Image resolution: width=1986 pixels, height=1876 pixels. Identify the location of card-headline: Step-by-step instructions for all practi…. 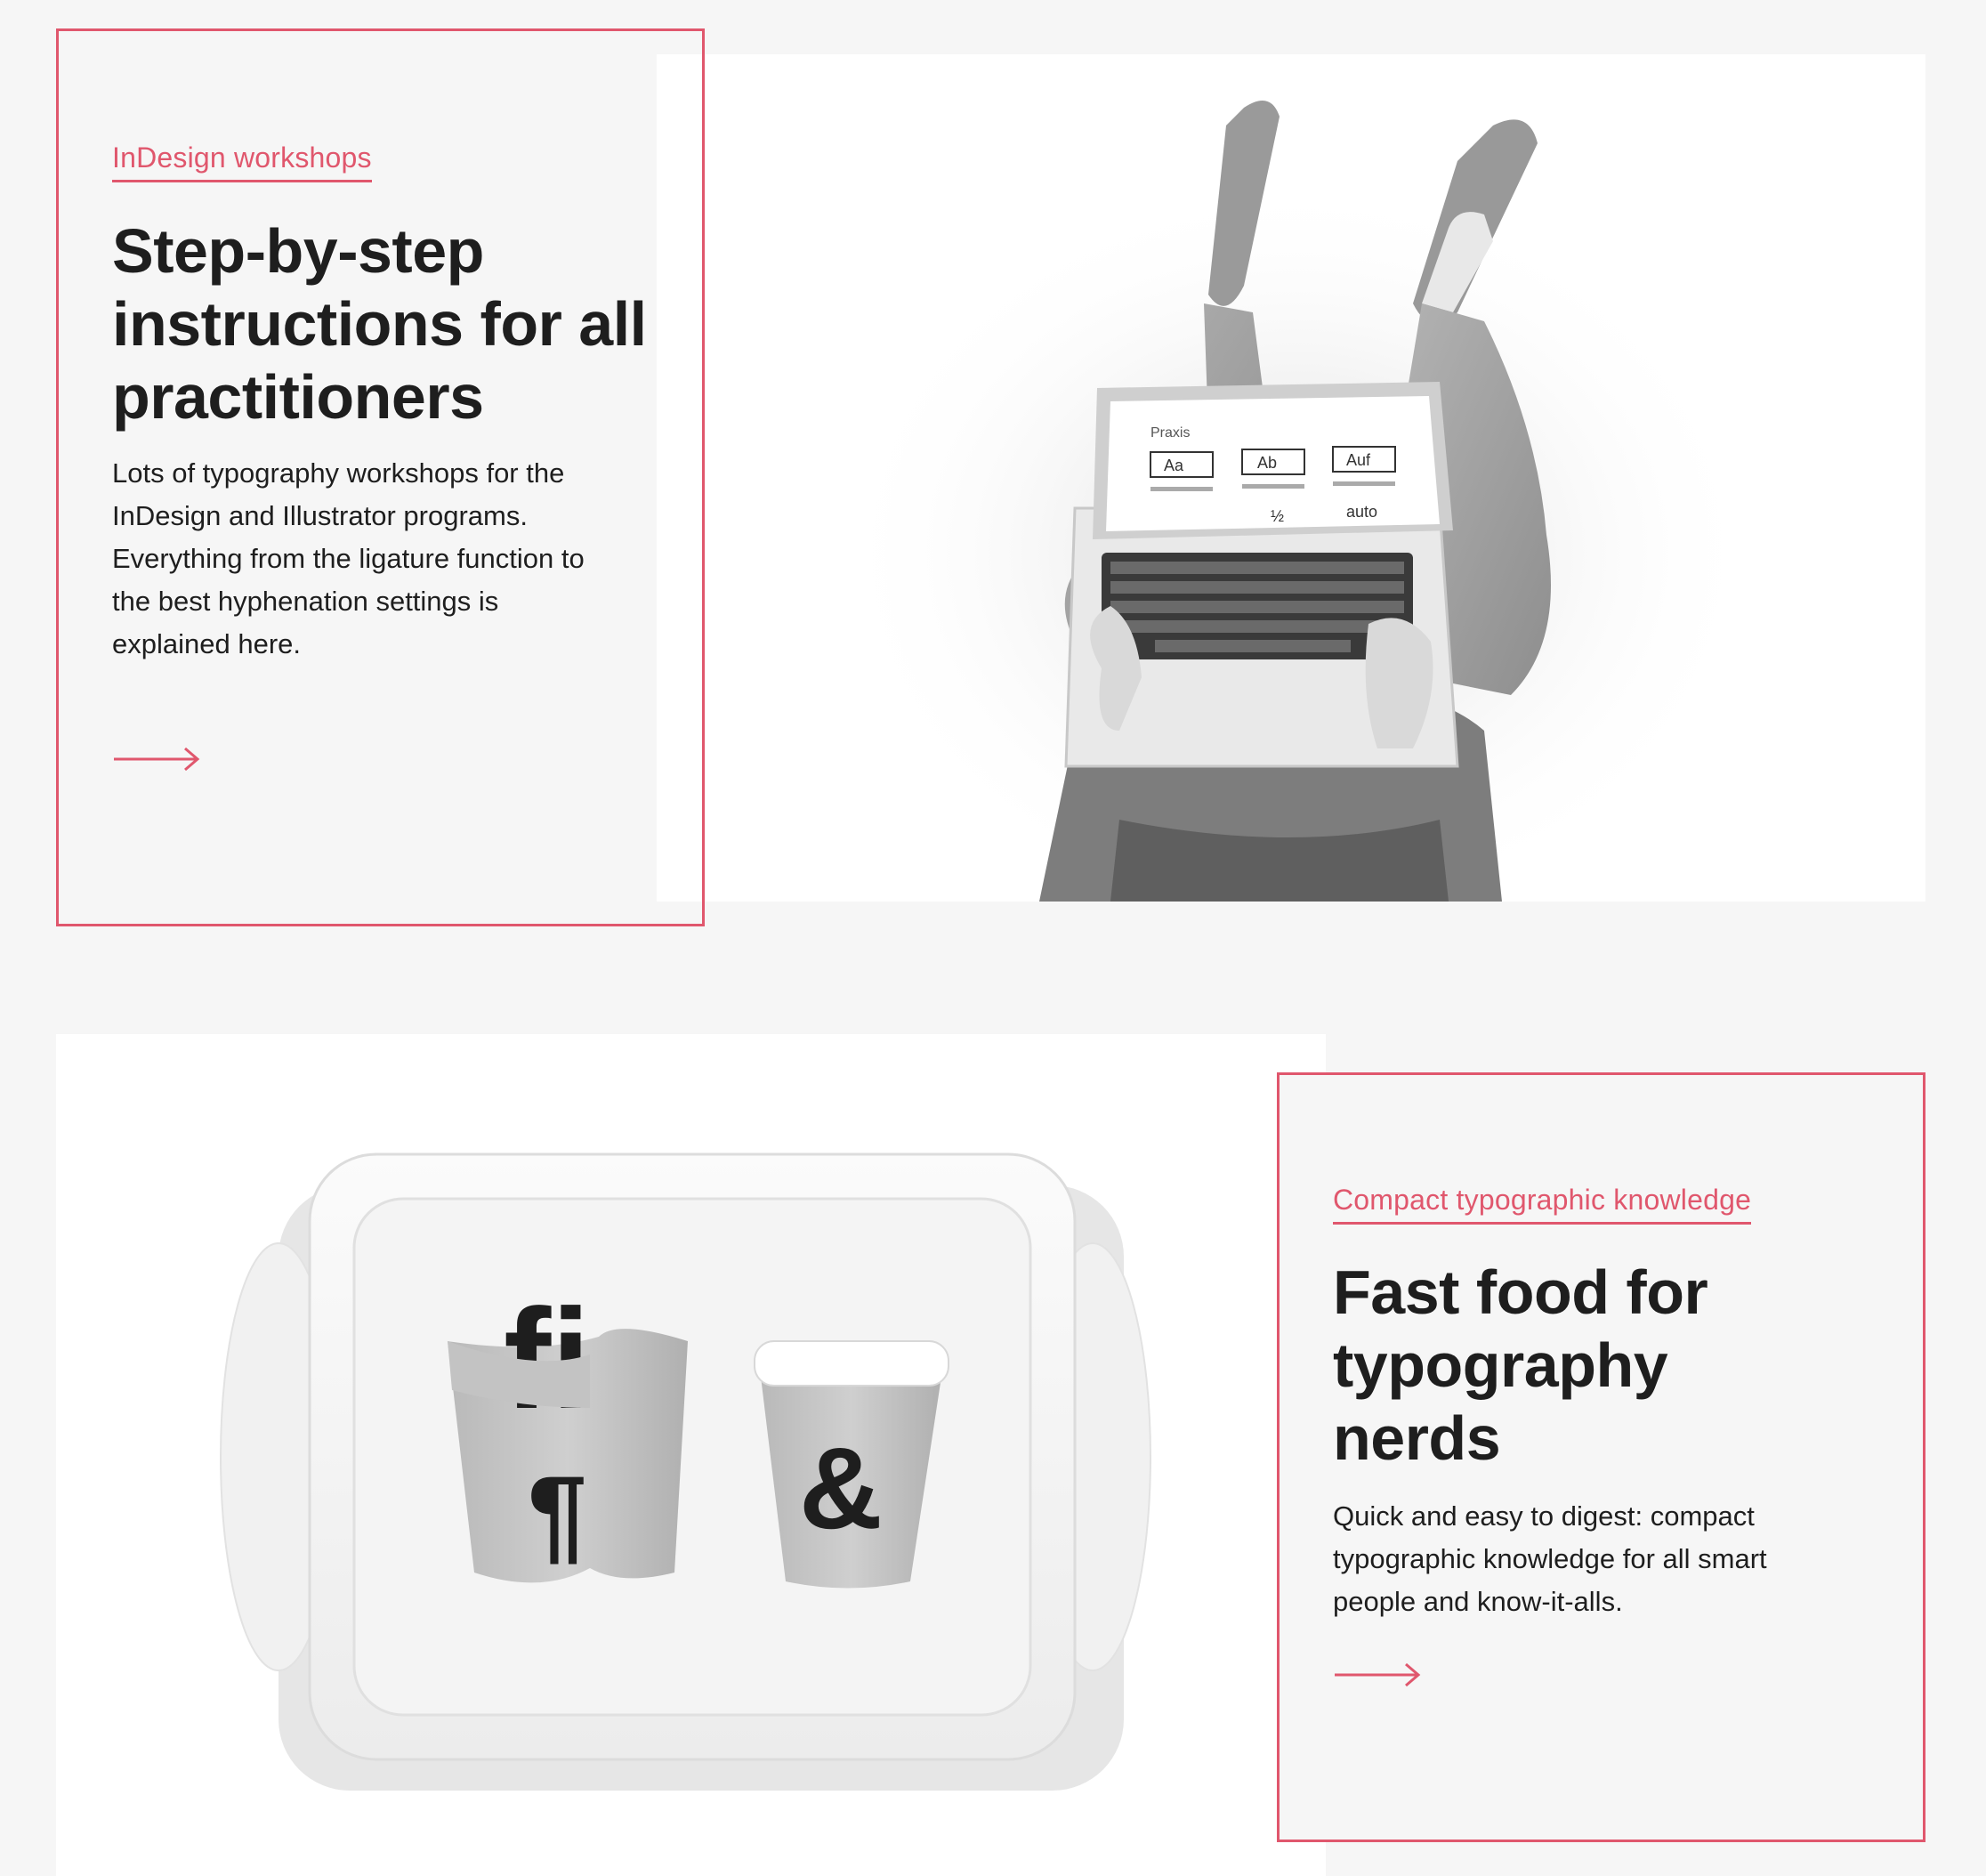
(379, 324).